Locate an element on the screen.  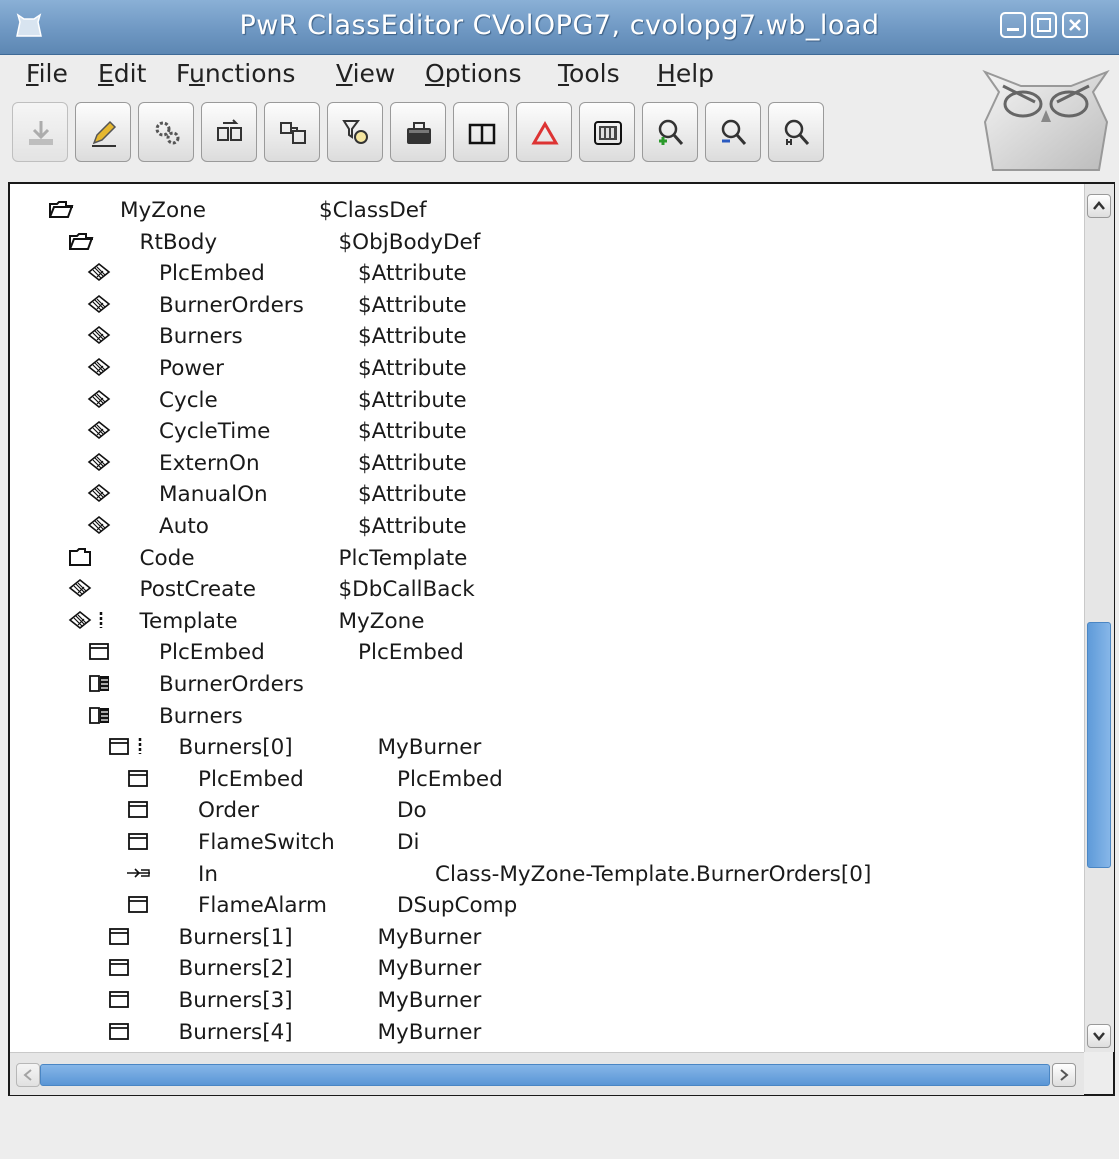
tree-row: BurnerOrders is located at coordinates (545, 686).